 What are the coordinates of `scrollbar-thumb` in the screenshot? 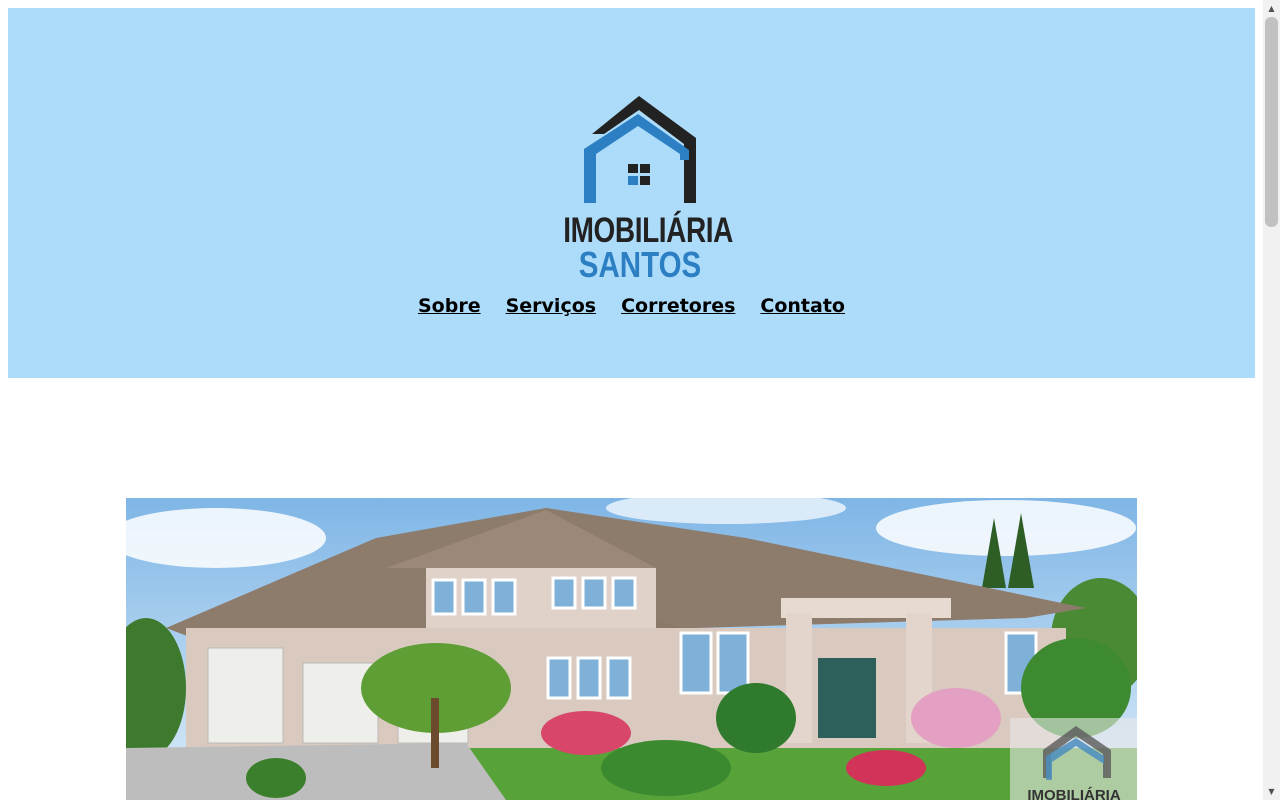 It's located at (1271, 122).